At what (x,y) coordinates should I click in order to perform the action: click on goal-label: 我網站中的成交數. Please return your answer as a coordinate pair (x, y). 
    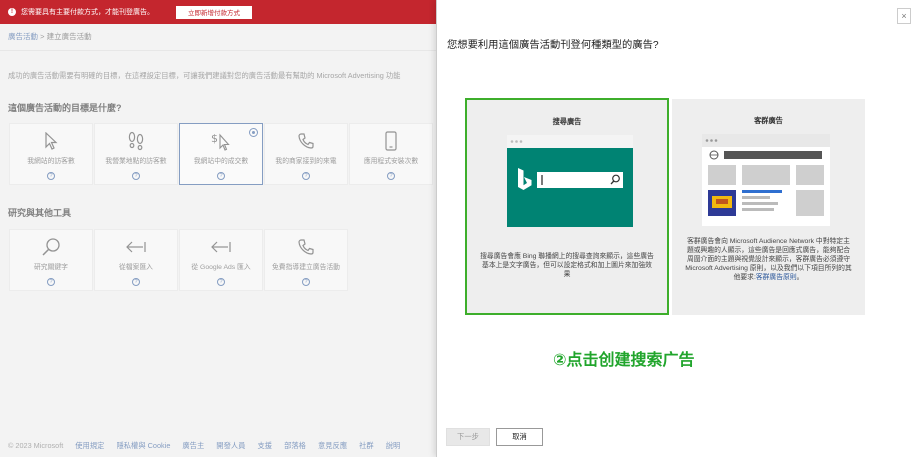
    Looking at the image, I should click on (221, 161).